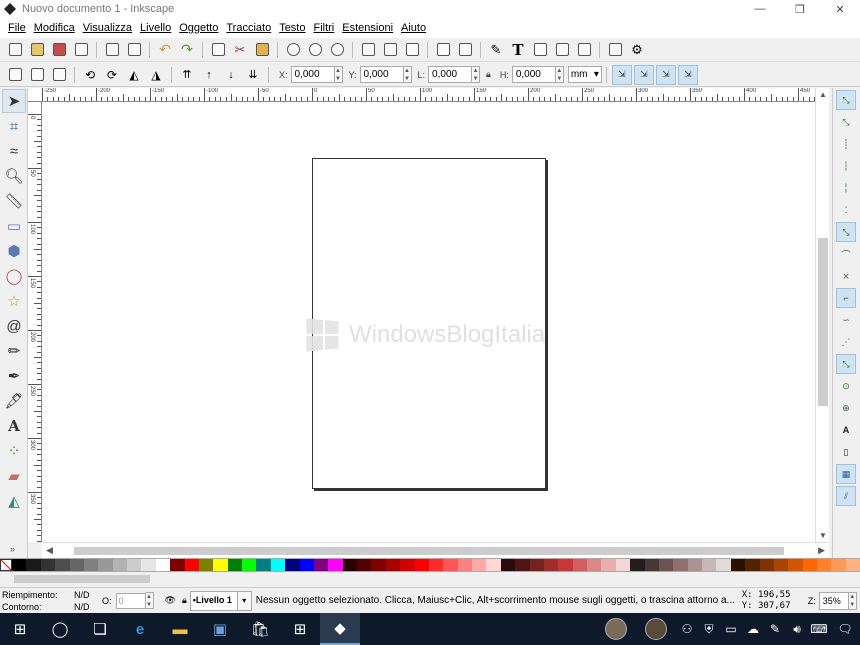 Image resolution: width=860 pixels, height=645 pixels. Describe the element at coordinates (244, 600) in the screenshot. I see `chevron-down-icon: ▾` at that location.